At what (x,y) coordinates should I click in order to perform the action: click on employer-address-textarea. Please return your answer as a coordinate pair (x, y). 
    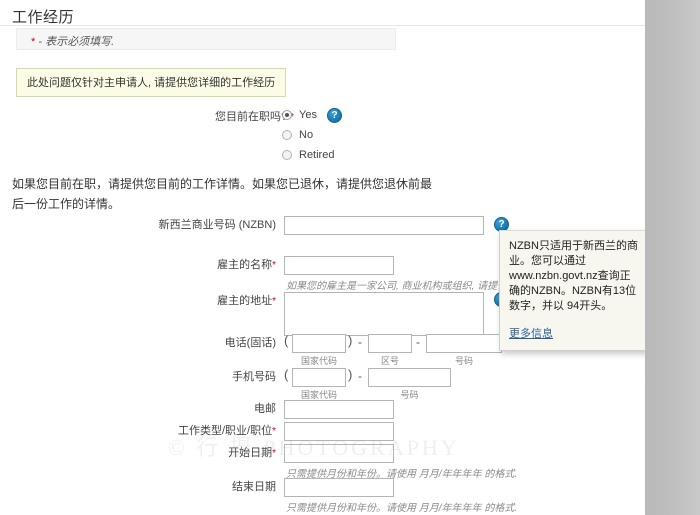
    Looking at the image, I should click on (384, 314).